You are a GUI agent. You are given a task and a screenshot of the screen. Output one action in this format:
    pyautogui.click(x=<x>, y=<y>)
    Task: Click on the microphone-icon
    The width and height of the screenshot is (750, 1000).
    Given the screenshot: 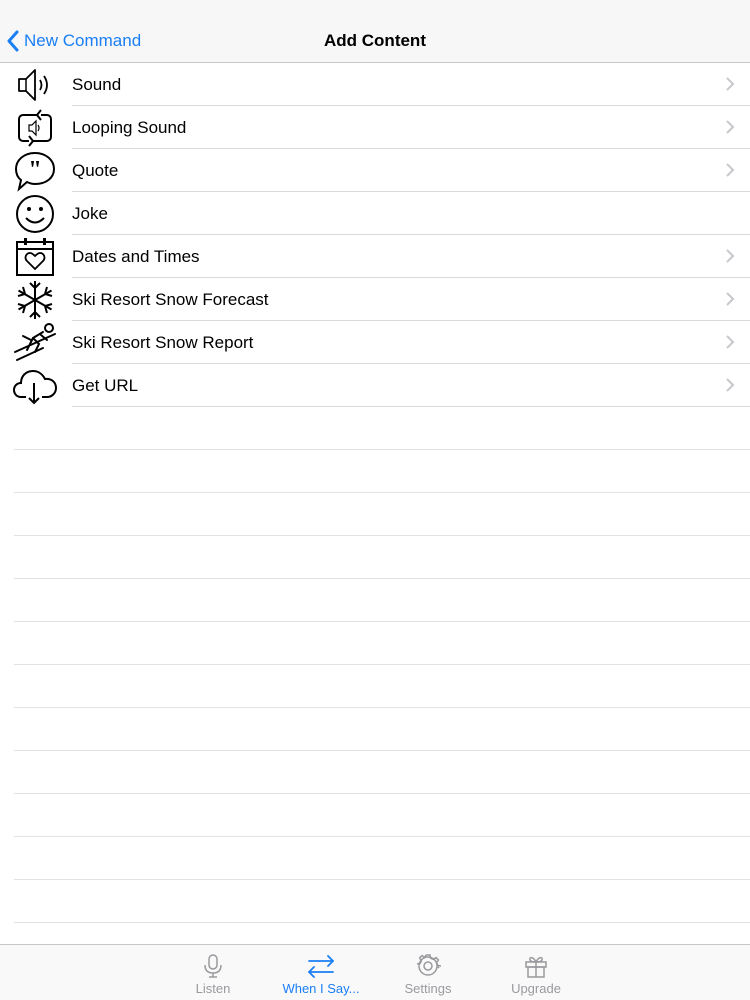 What is the action you would take?
    pyautogui.click(x=213, y=966)
    